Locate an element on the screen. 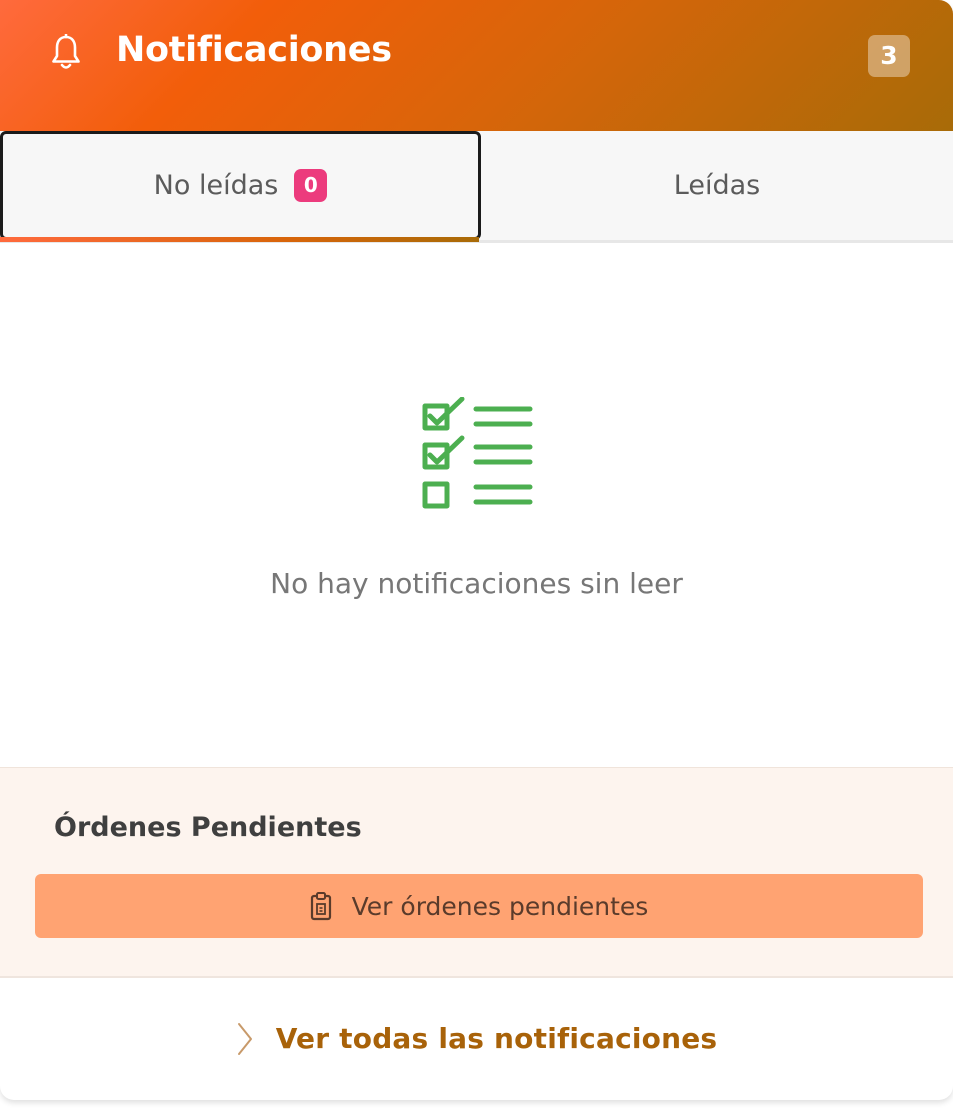 The image size is (953, 1109). tab-read: Leídas is located at coordinates (717, 185).